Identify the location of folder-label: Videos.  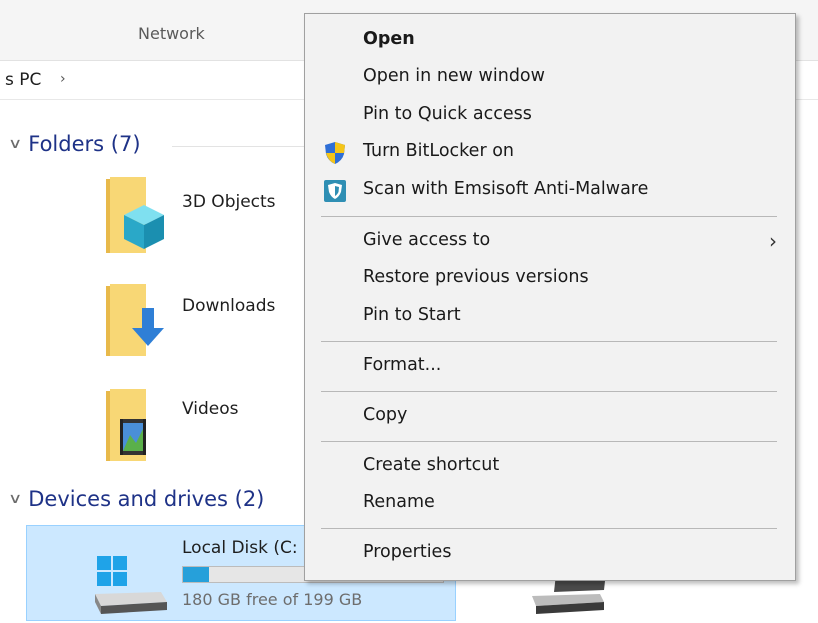
(210, 409).